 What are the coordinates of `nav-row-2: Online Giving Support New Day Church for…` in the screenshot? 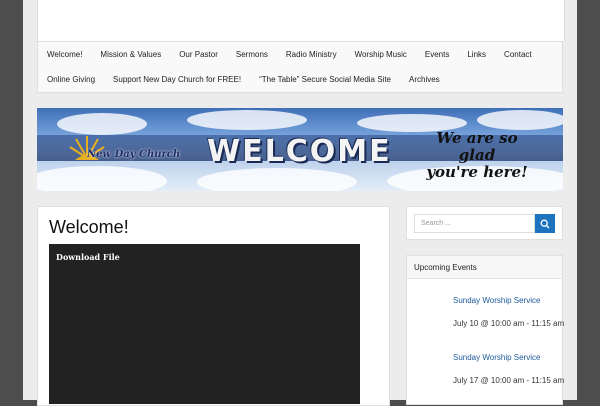 It's located at (243, 80).